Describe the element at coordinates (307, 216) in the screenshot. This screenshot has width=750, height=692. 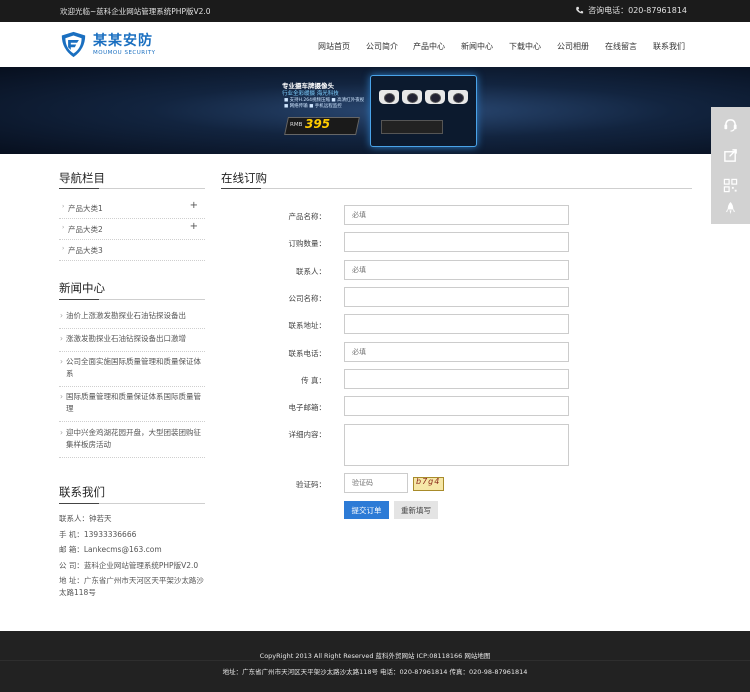
I see `field-label: 产品名称：` at that location.